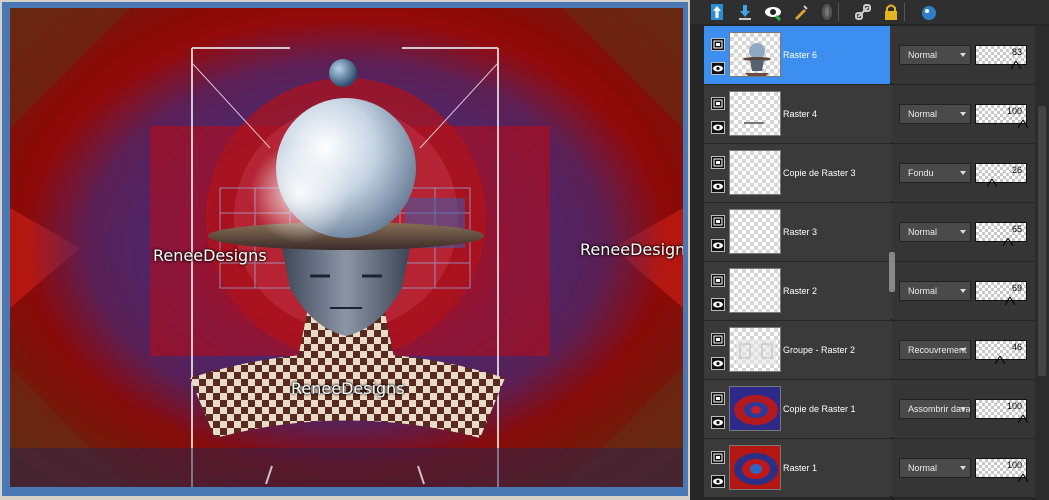 Image resolution: width=1049 pixels, height=500 pixels. I want to click on layer-name-cell: Raster 1, so click(797, 468).